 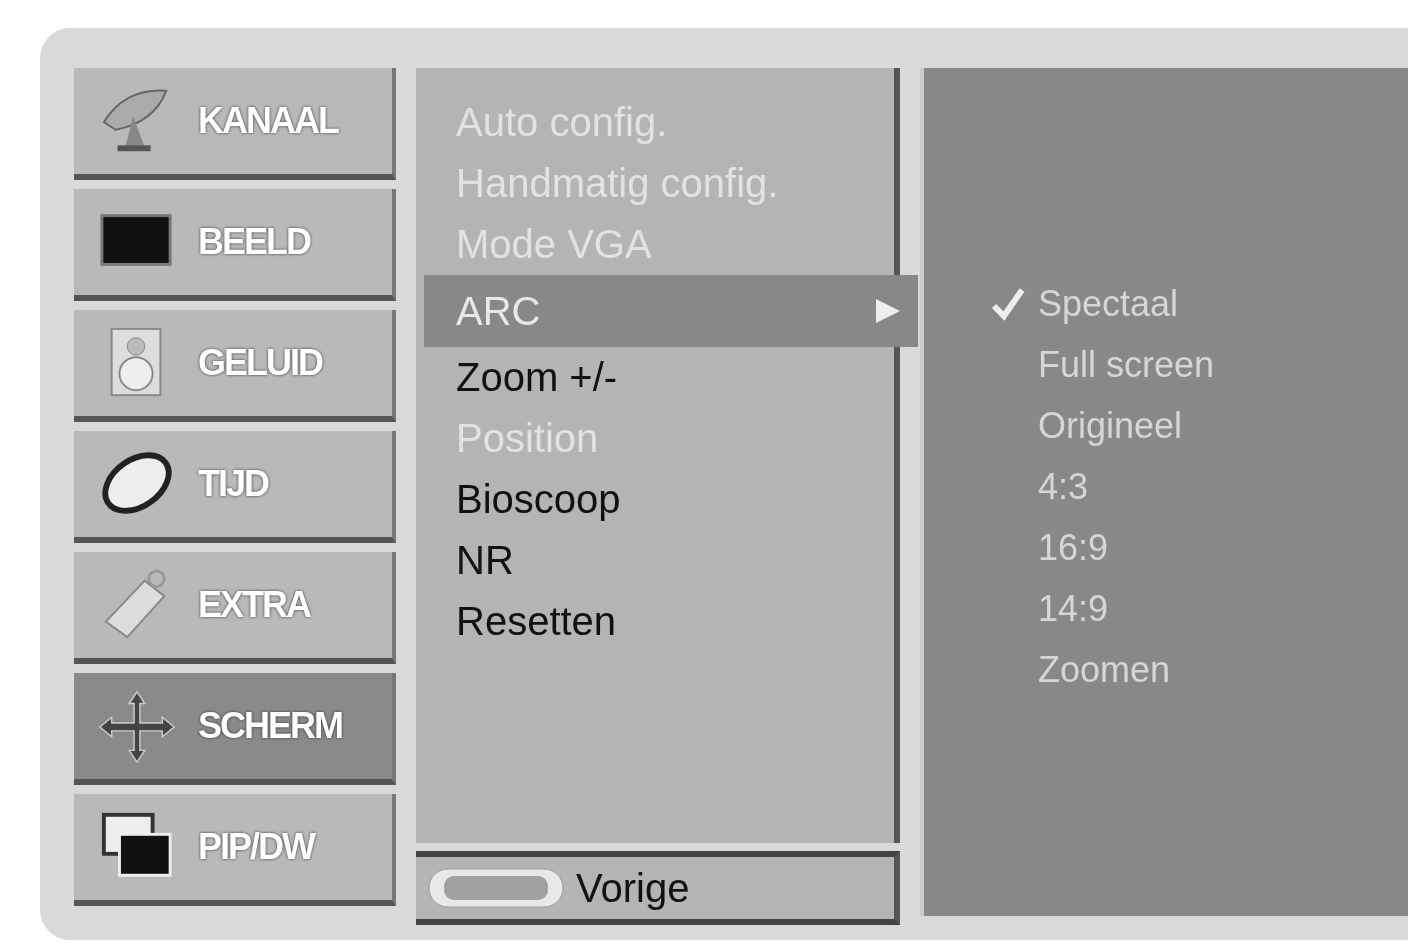 I want to click on option-label: 14:9, so click(x=1073, y=608).